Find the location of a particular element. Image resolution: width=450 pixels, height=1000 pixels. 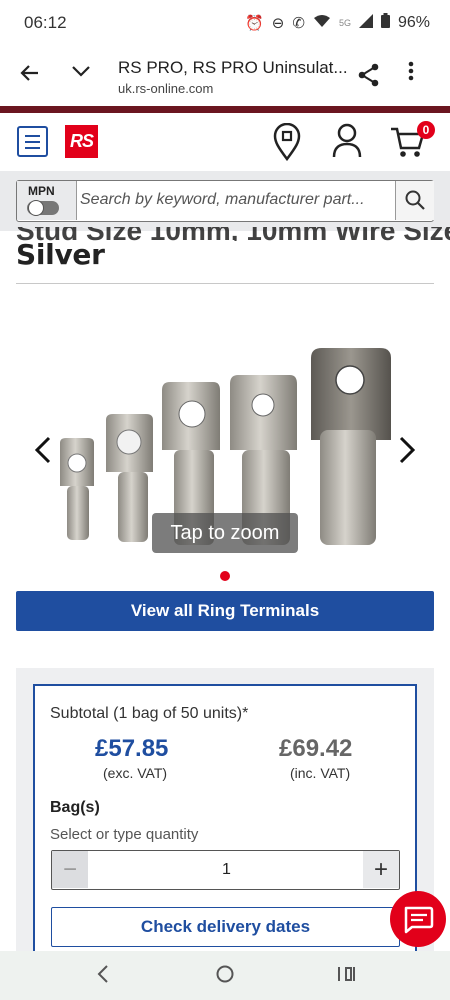

hamburger-menu-icon is located at coordinates (32, 141).